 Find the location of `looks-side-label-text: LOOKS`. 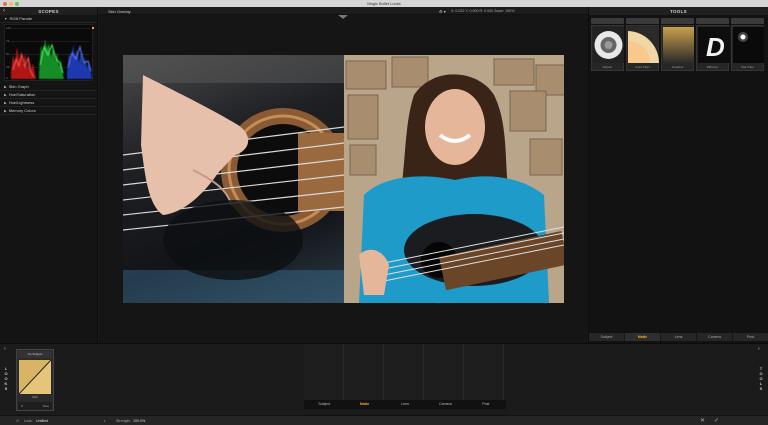

looks-side-label-text: LOOKS is located at coordinates (6, 378).